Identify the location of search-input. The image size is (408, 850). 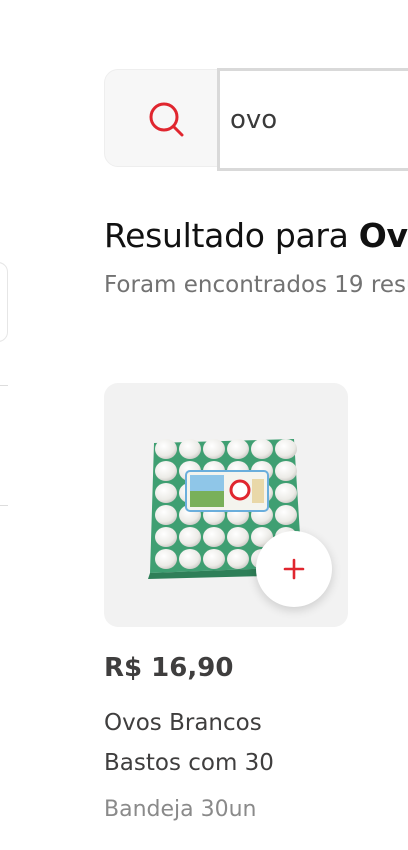
(312, 119).